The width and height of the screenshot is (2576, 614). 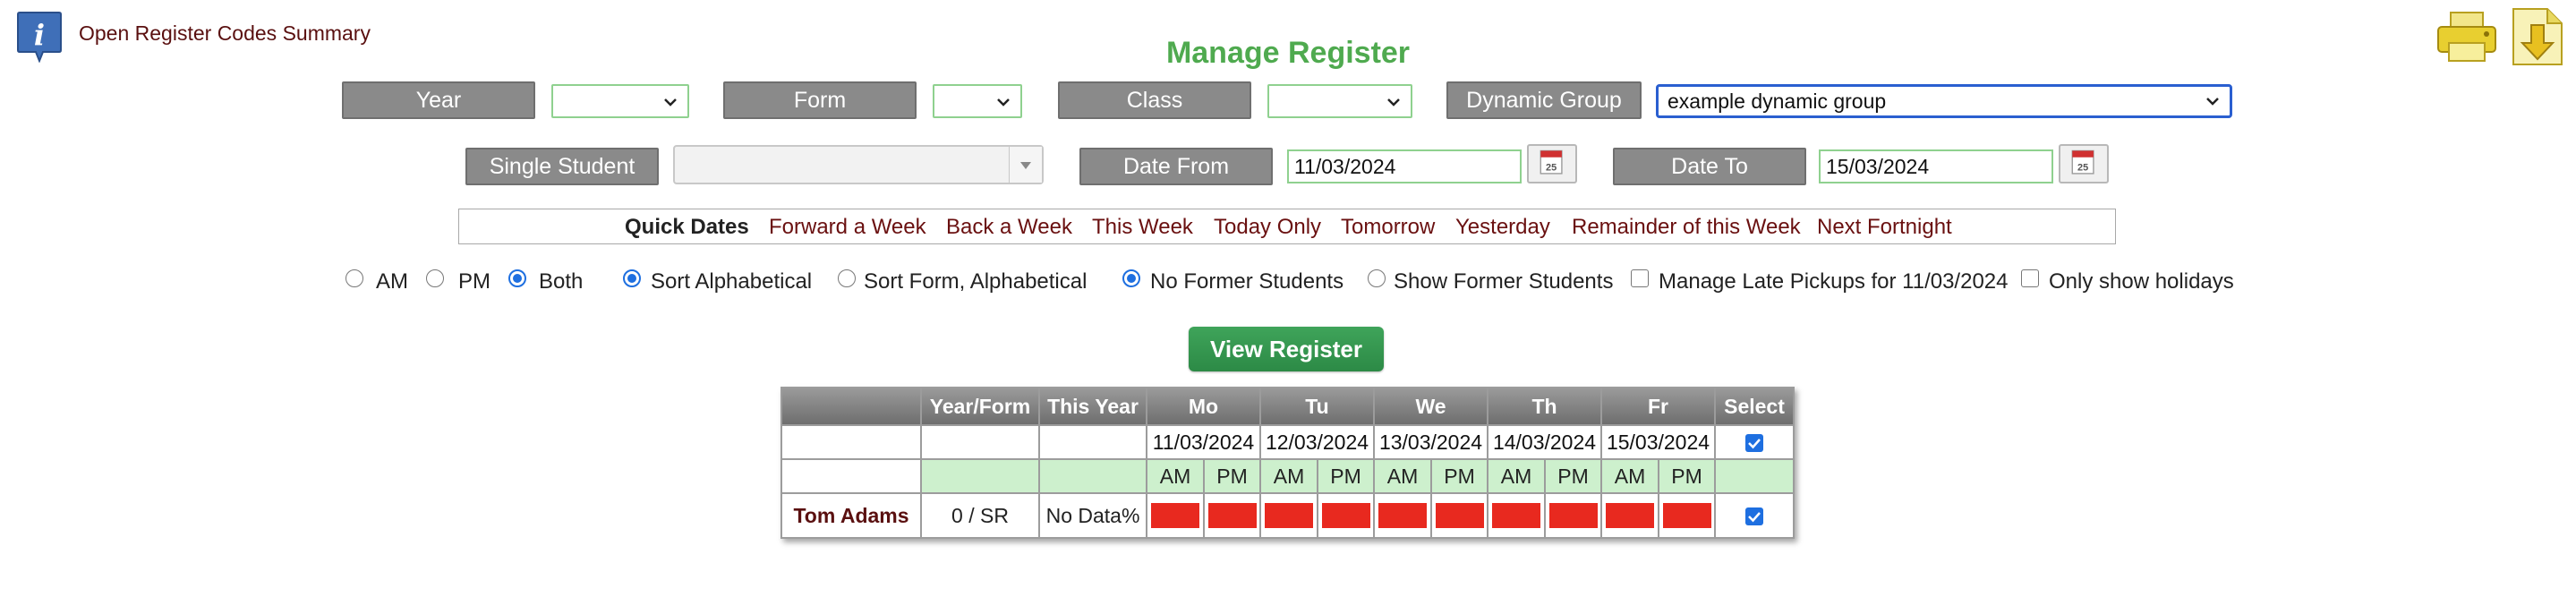 I want to click on only-holidays-label: Only show holidays, so click(x=2141, y=281).